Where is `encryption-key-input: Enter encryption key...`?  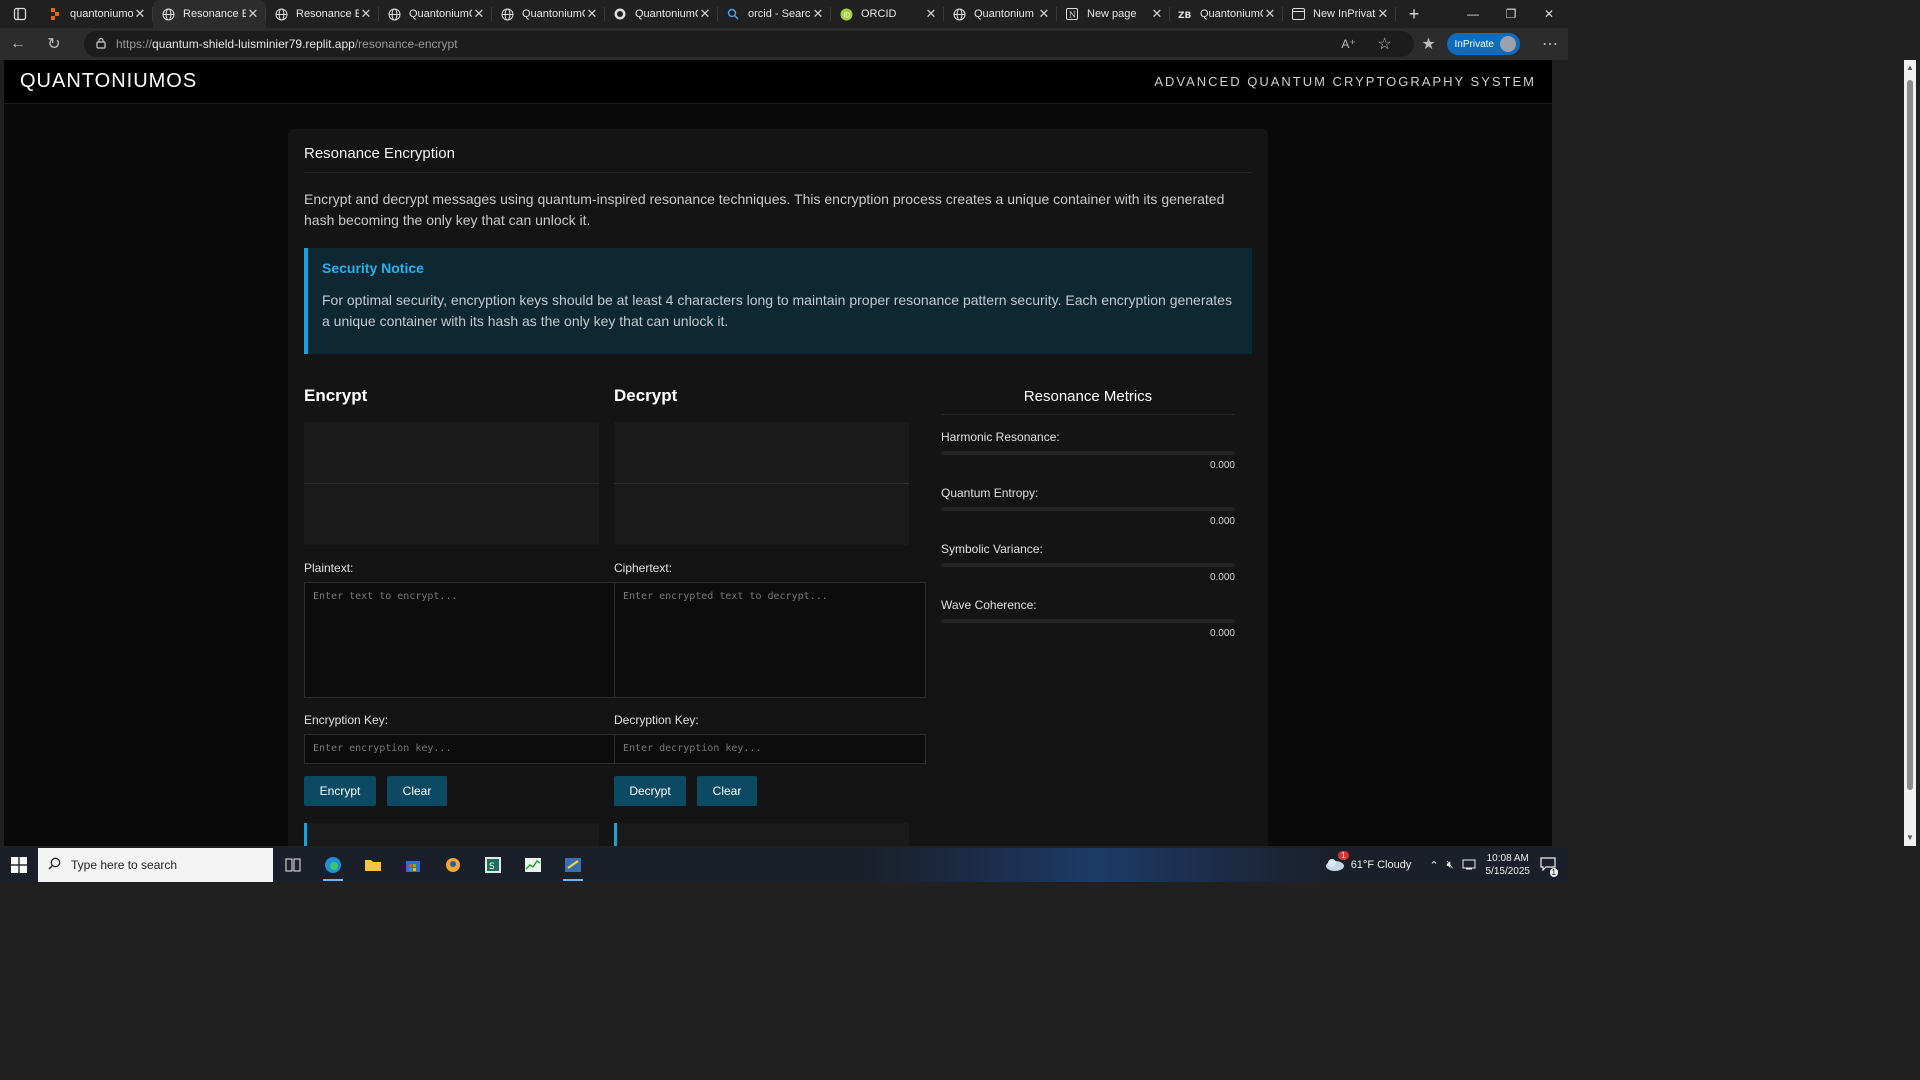
encryption-key-input: Enter encryption key... is located at coordinates (460, 749).